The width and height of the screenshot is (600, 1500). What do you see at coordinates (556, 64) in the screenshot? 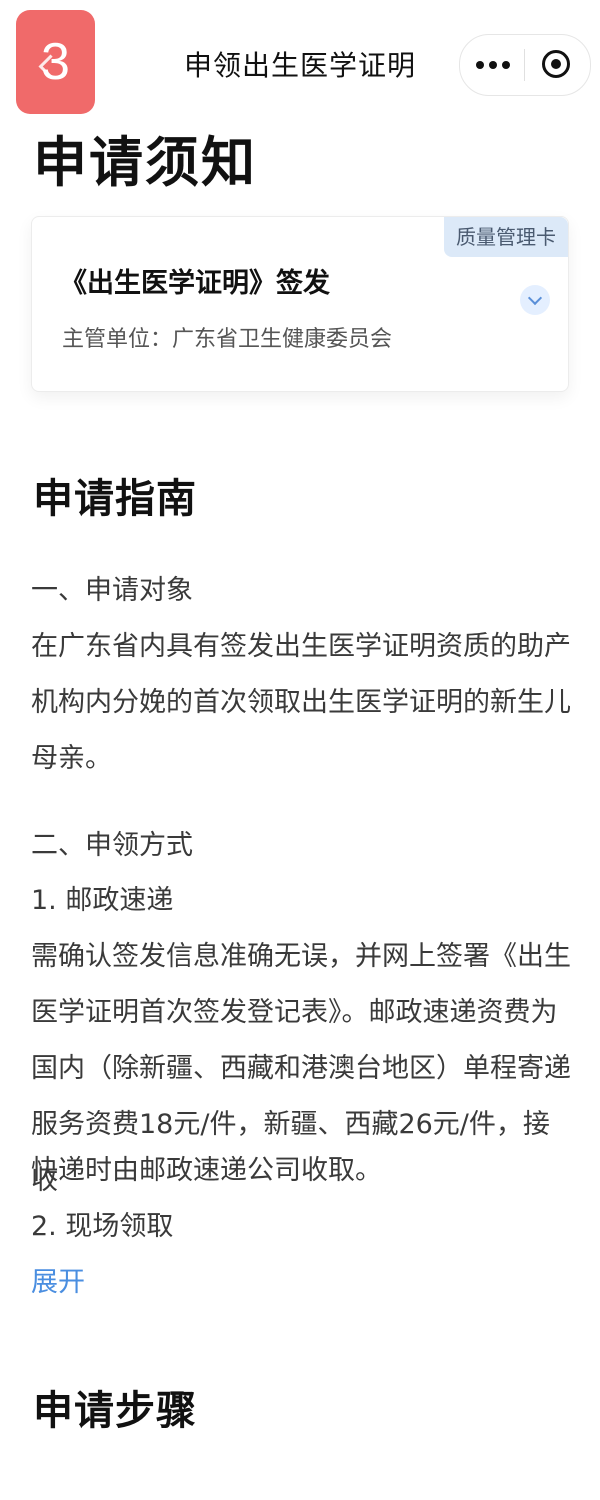
I see `close-miniprogram-icon` at bounding box center [556, 64].